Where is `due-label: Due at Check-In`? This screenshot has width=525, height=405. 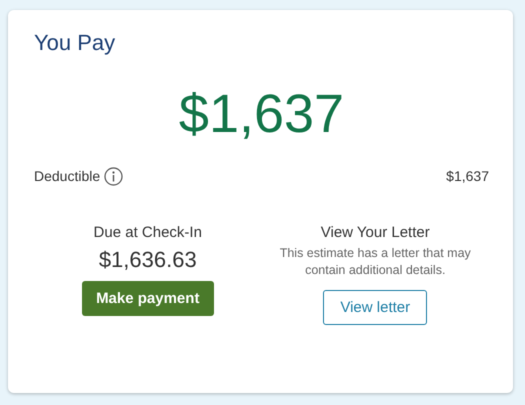 due-label: Due at Check-In is located at coordinates (148, 232).